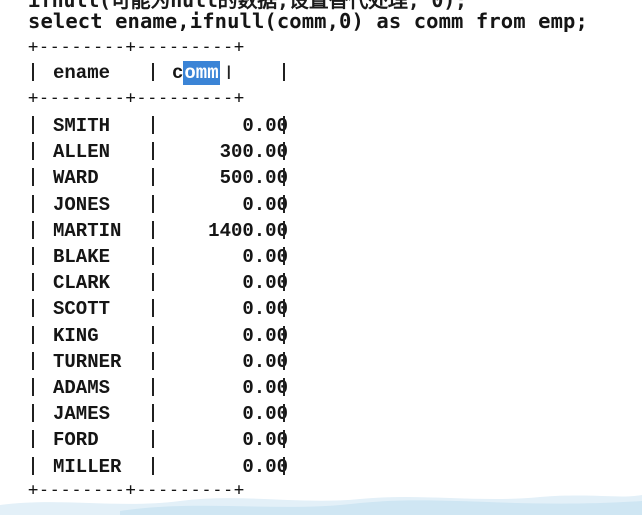 The width and height of the screenshot is (642, 515). Describe the element at coordinates (168, 336) in the screenshot. I see `table-row: KING 0.00` at that location.